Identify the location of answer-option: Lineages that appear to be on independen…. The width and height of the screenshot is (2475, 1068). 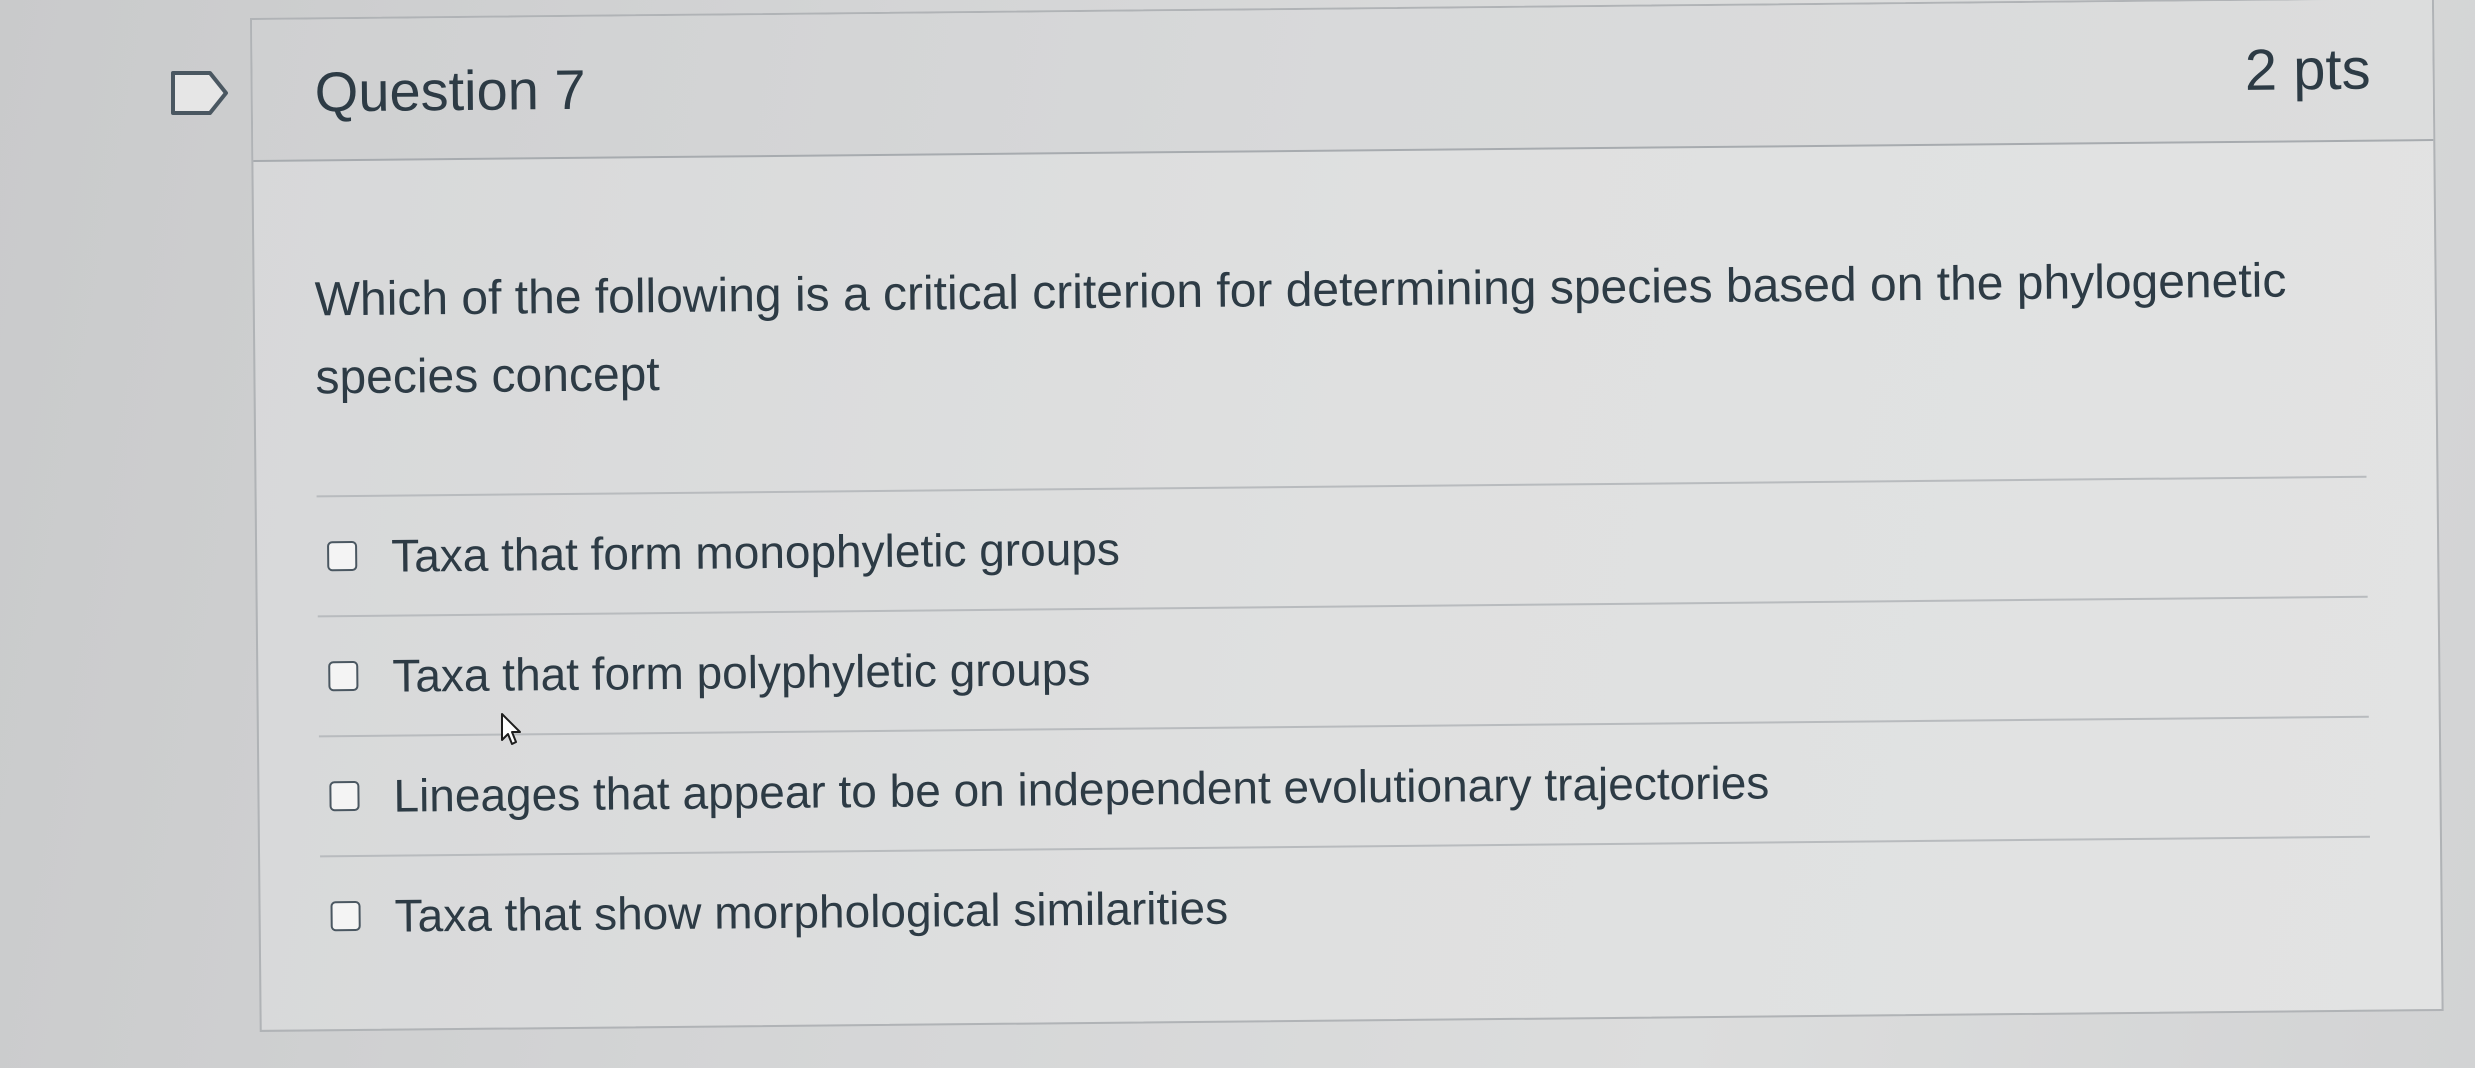
(1344, 785).